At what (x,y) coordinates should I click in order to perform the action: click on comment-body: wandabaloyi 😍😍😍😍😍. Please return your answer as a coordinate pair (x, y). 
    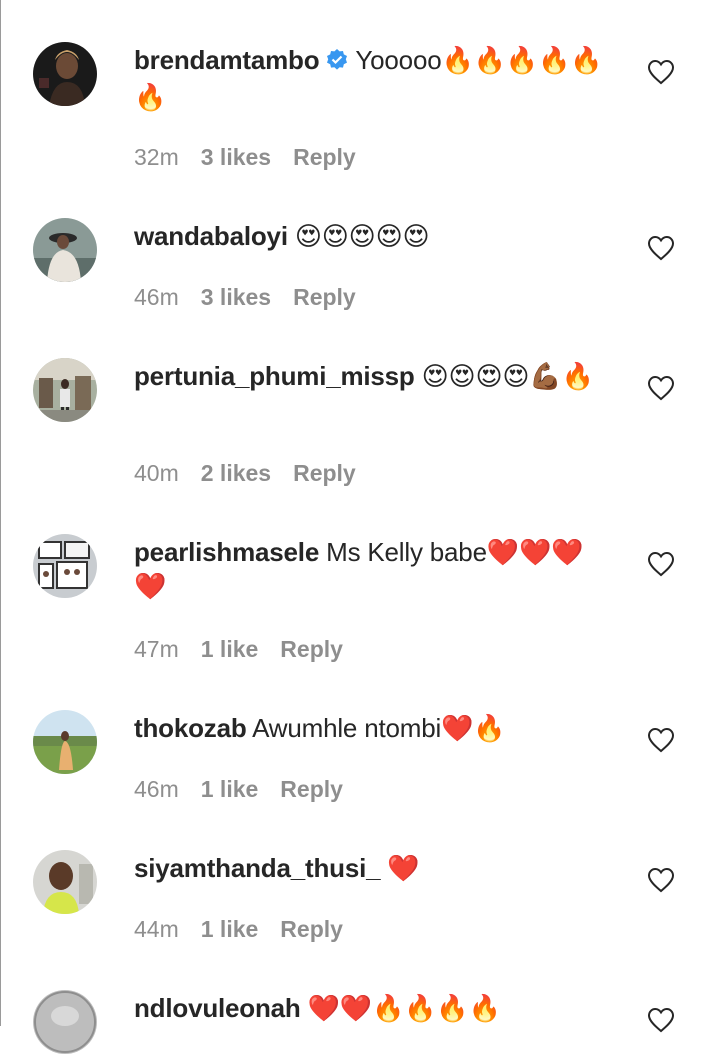
    Looking at the image, I should click on (374, 236).